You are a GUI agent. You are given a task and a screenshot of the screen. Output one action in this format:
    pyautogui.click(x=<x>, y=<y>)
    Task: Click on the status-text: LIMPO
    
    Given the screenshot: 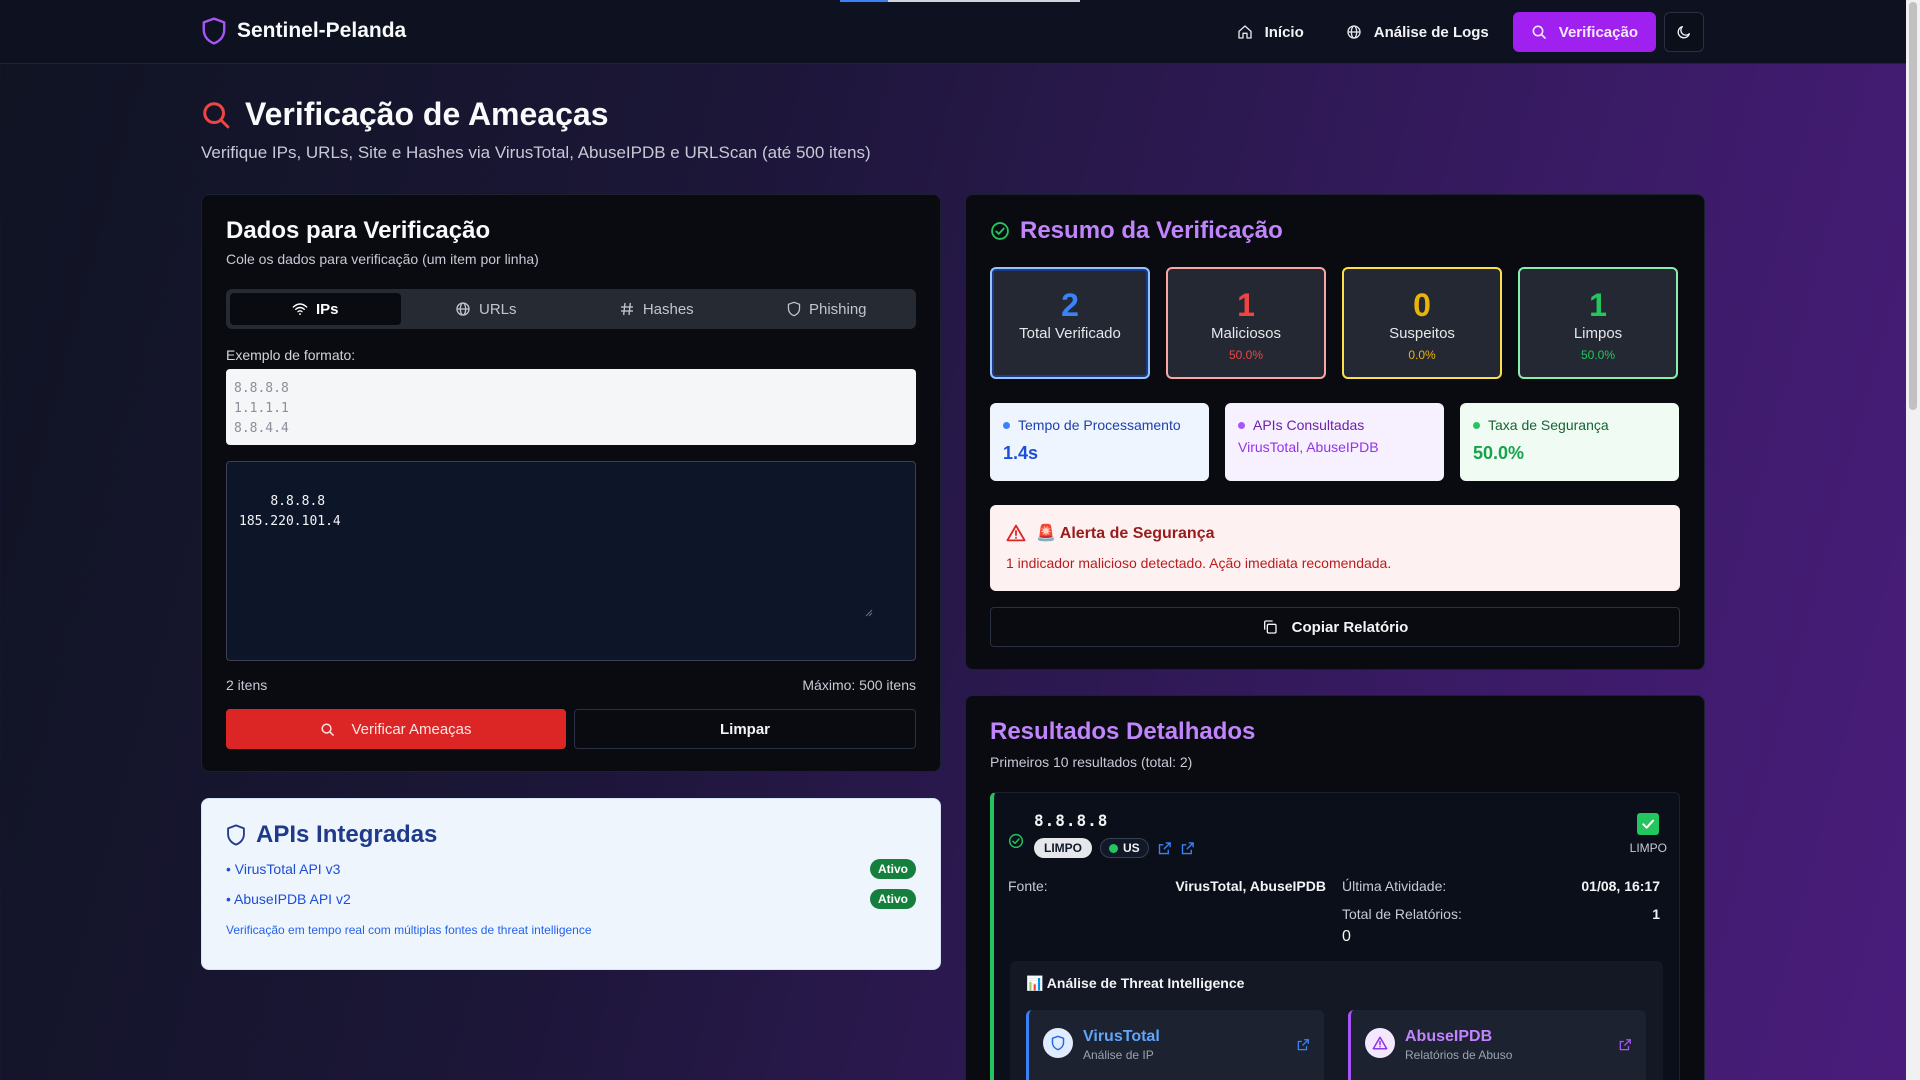 What is the action you would take?
    pyautogui.click(x=1648, y=848)
    